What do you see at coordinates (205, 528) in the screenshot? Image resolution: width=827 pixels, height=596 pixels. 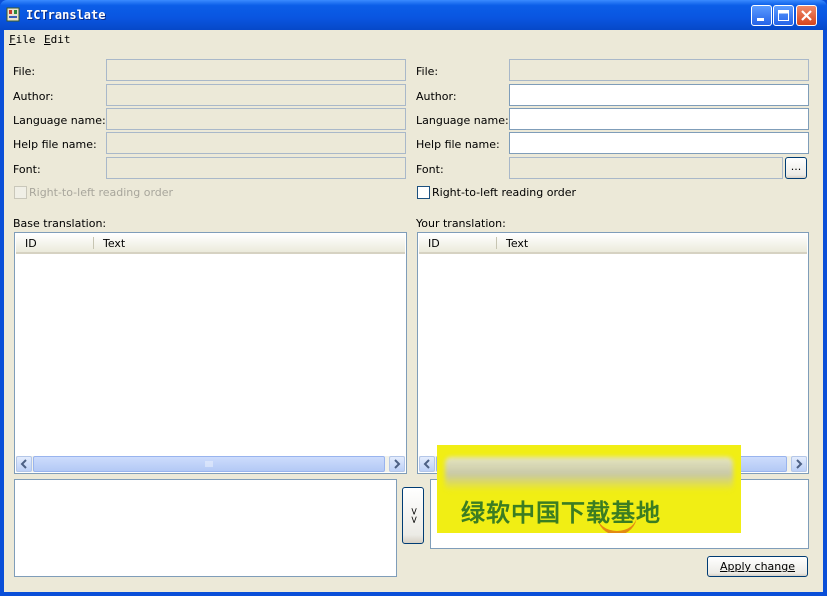 I see `base-text-memo` at bounding box center [205, 528].